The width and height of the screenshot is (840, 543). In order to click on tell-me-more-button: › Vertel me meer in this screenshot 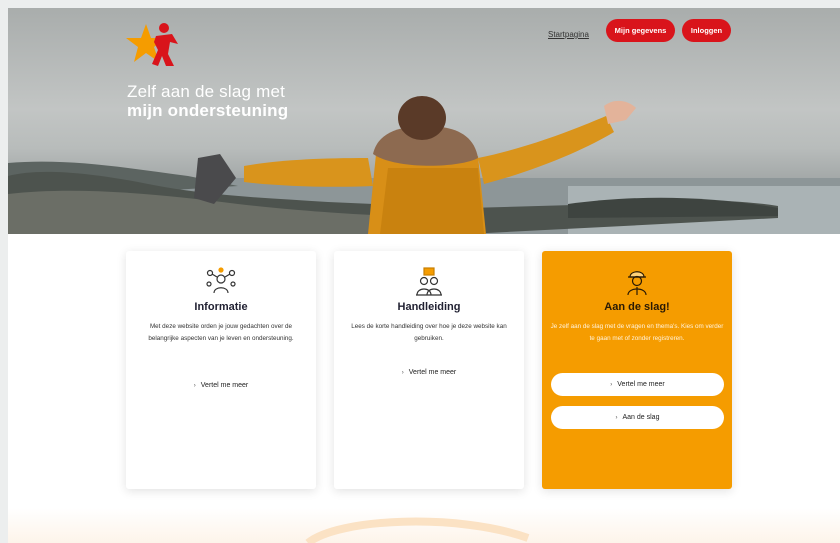, I will do `click(637, 384)`.